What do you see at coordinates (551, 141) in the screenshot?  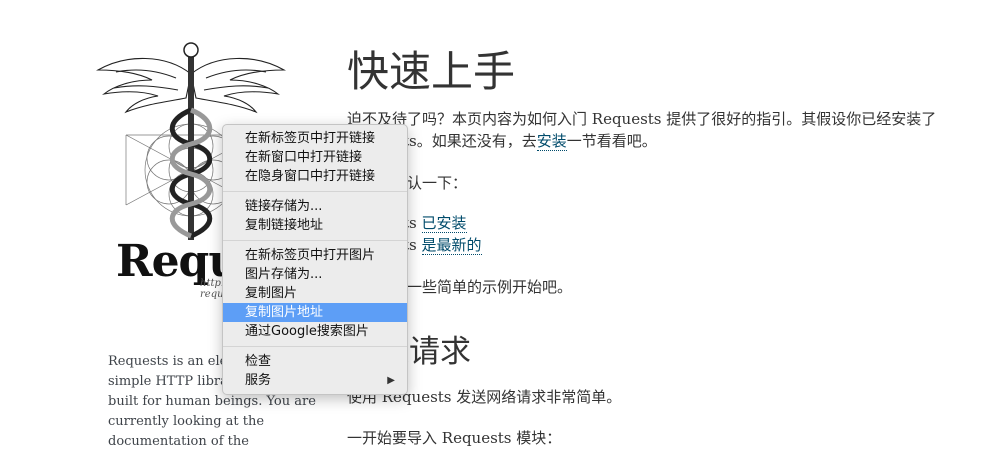 I see `install-link: 安装` at bounding box center [551, 141].